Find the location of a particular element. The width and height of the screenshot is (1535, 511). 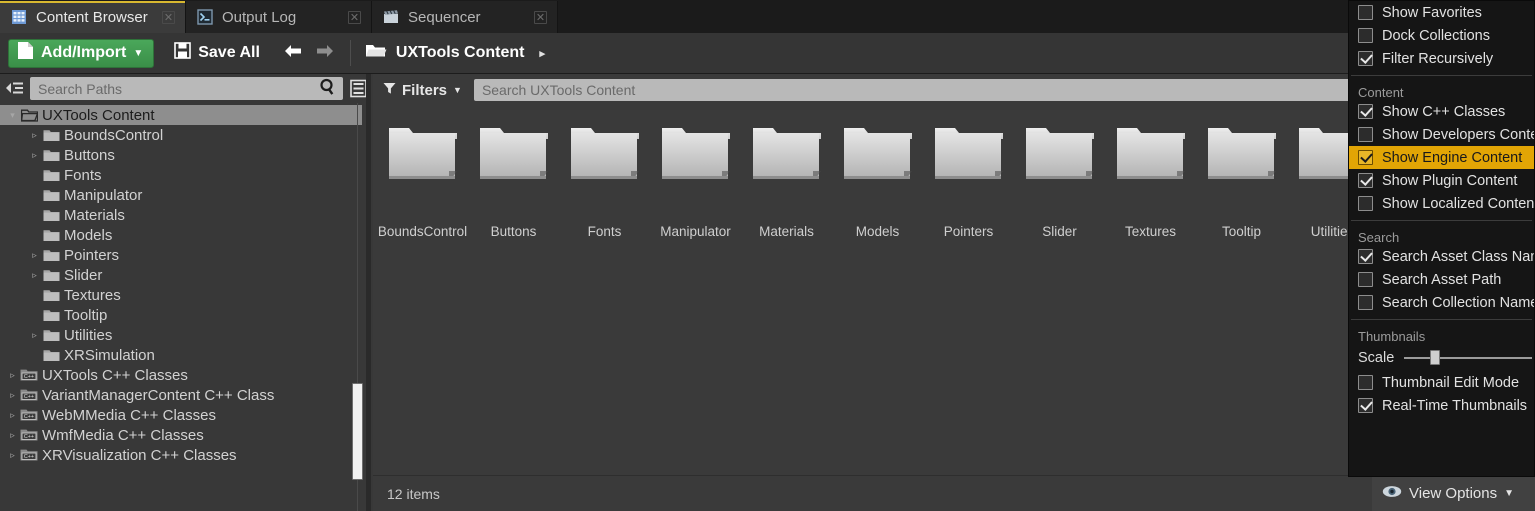

menu-item-show-plugin-content: Show Plugin Content is located at coordinates (1441, 180).